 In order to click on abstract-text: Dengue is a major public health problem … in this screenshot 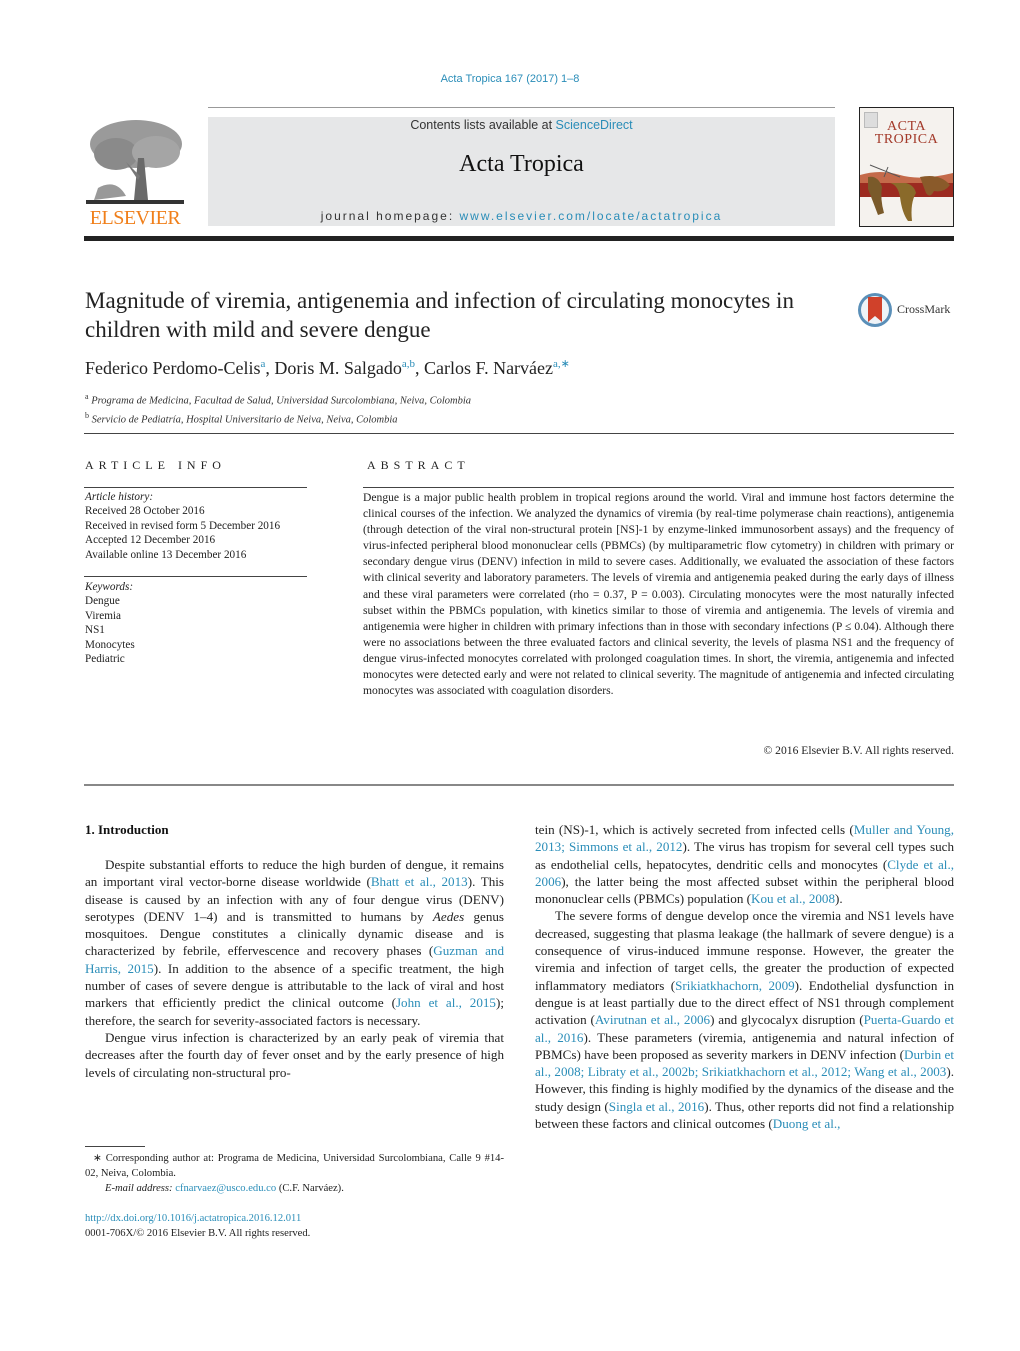, I will do `click(658, 594)`.